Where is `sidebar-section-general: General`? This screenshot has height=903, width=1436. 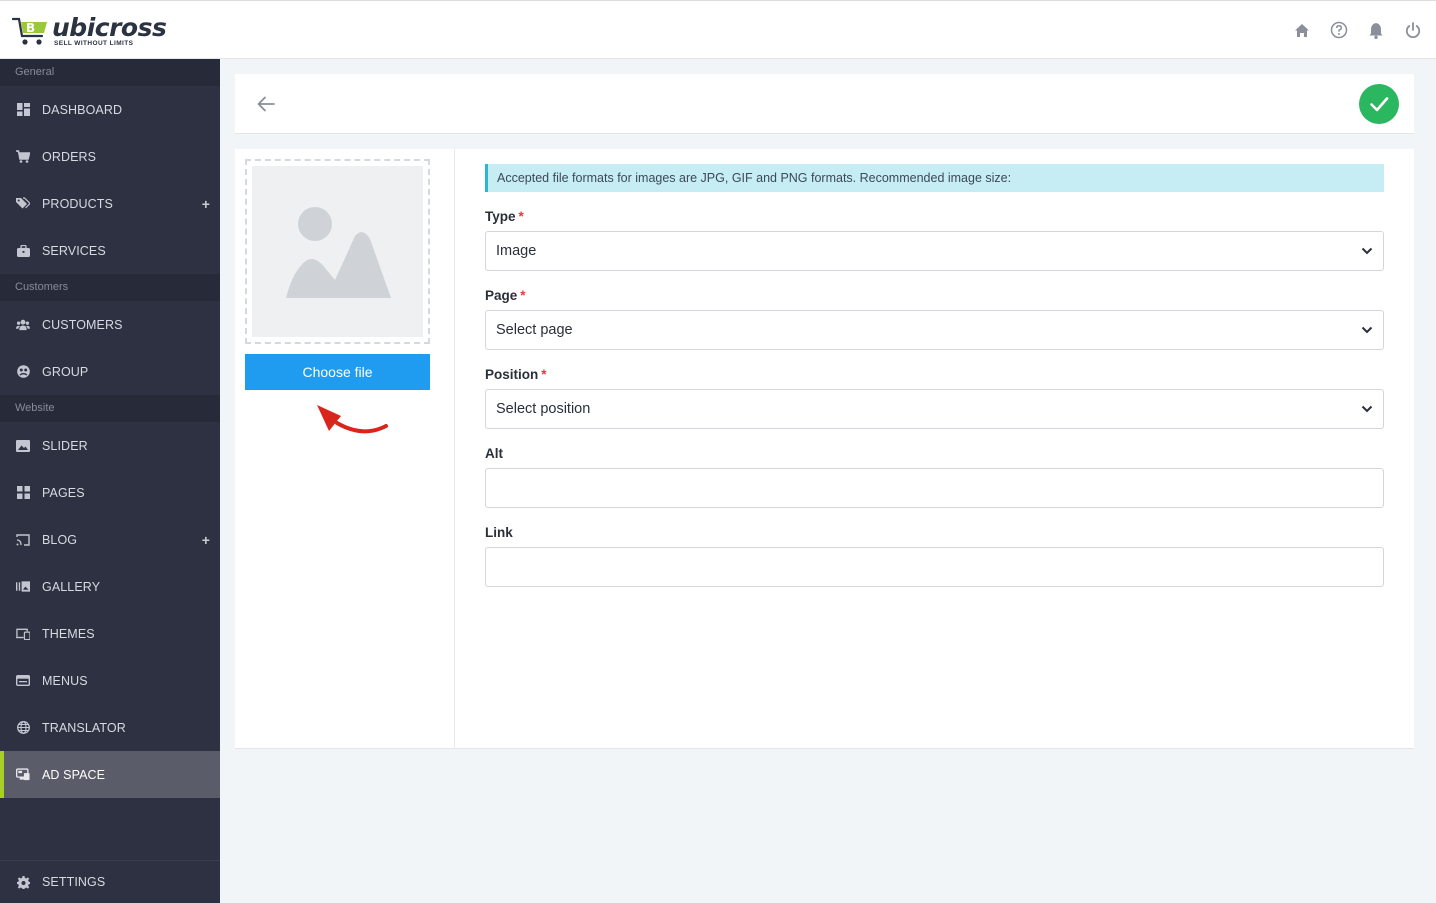 sidebar-section-general: General is located at coordinates (110, 72).